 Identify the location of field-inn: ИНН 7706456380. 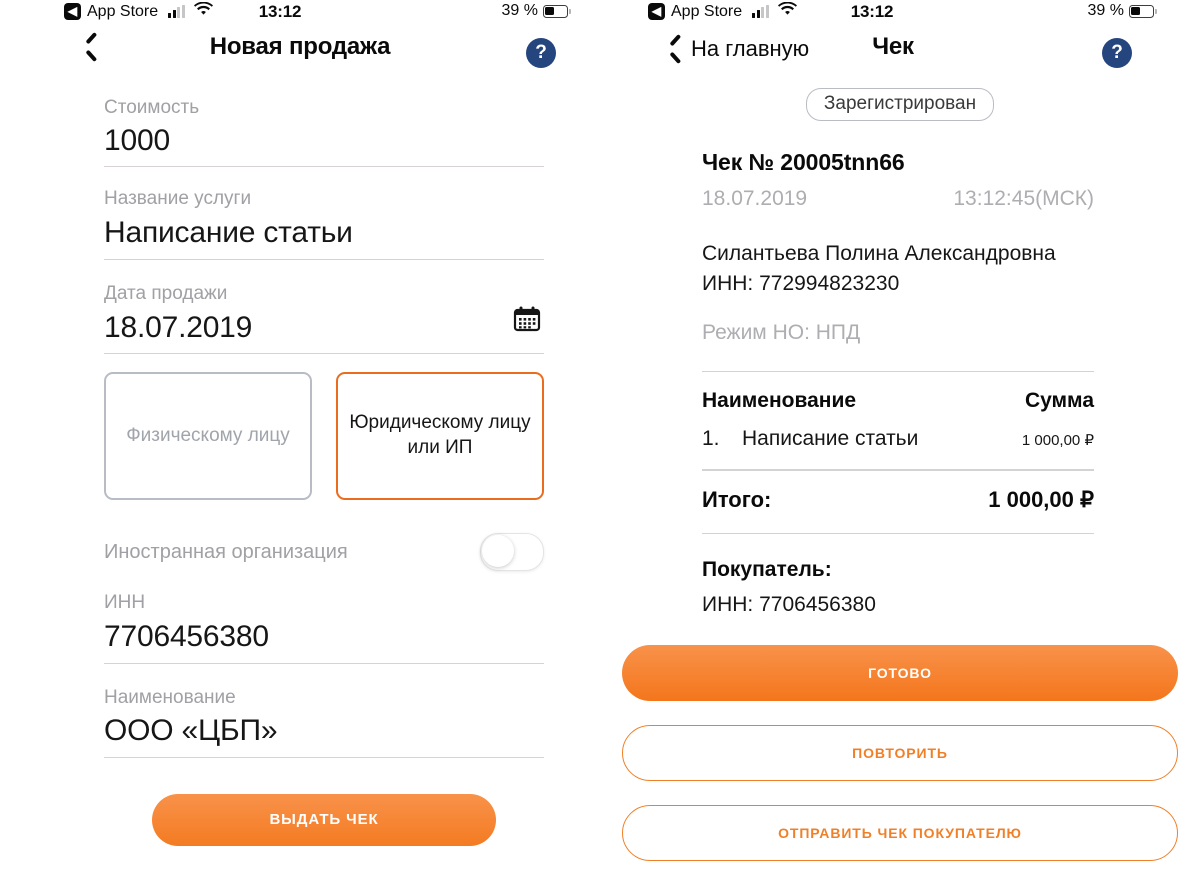
(324, 628).